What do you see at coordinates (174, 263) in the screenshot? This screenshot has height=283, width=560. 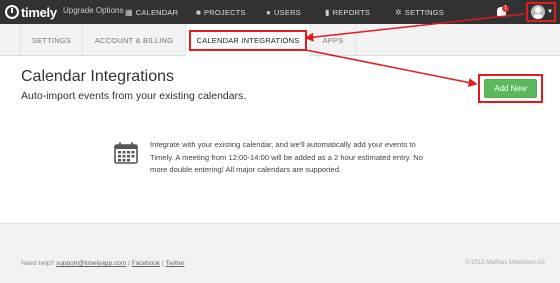 I see `twitter-link: Twitter` at bounding box center [174, 263].